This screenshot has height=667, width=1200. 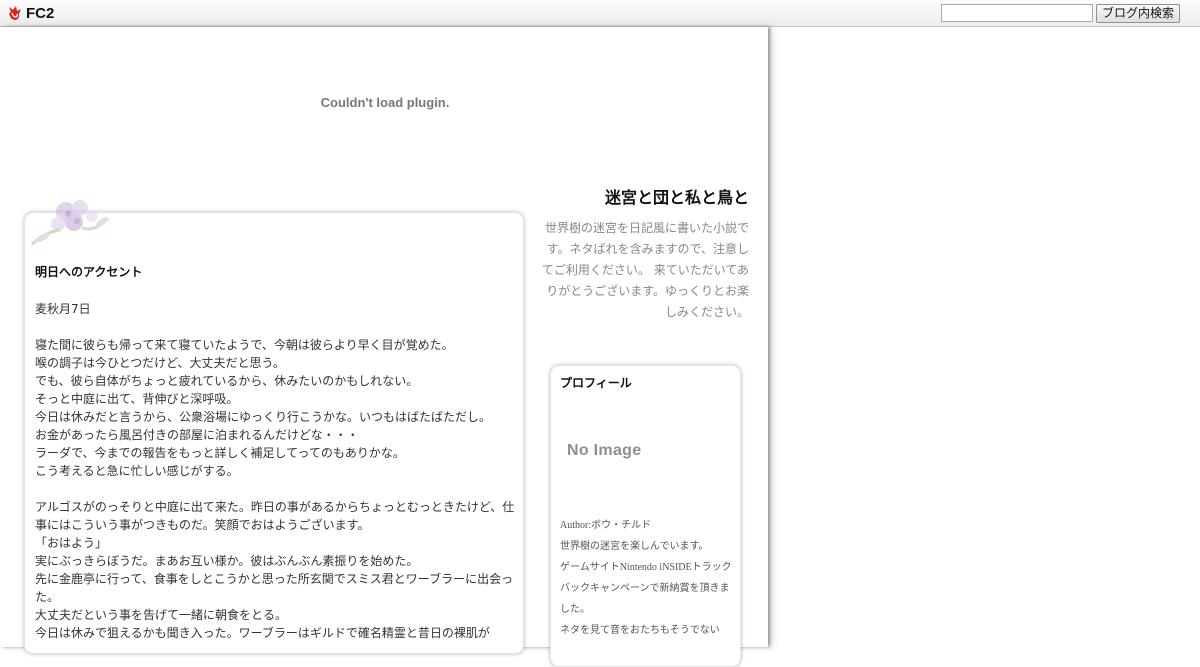 What do you see at coordinates (197, 435) in the screenshot?
I see `entry-line: お金があったら風呂付きの部屋に泊まれるんだけどな・・・` at bounding box center [197, 435].